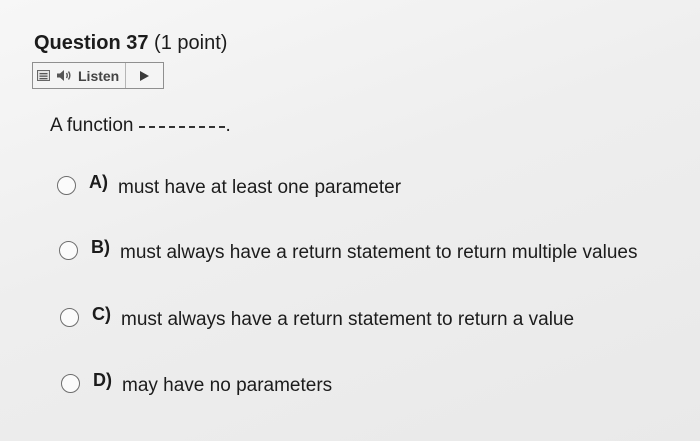 The image size is (700, 441). What do you see at coordinates (101, 313) in the screenshot?
I see `option-letter: C)` at bounding box center [101, 313].